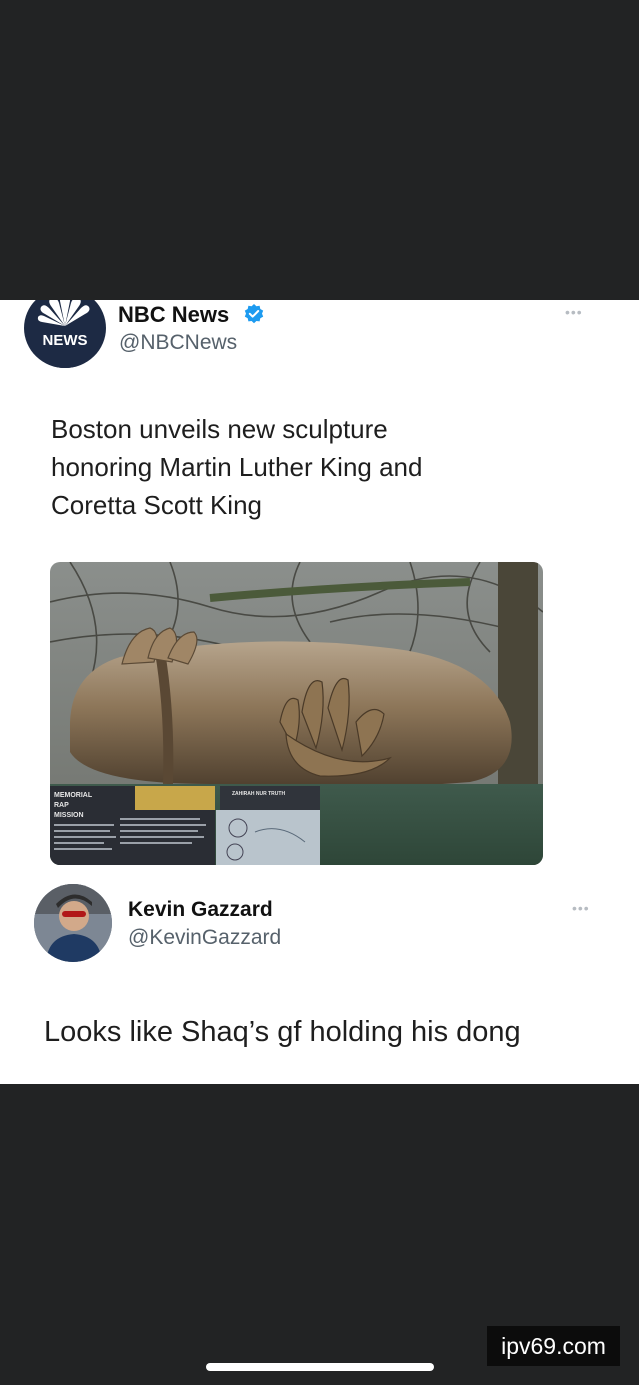 Image resolution: width=639 pixels, height=1385 pixels. Describe the element at coordinates (65, 340) in the screenshot. I see `nbc-avatar-text: NEWS` at that location.